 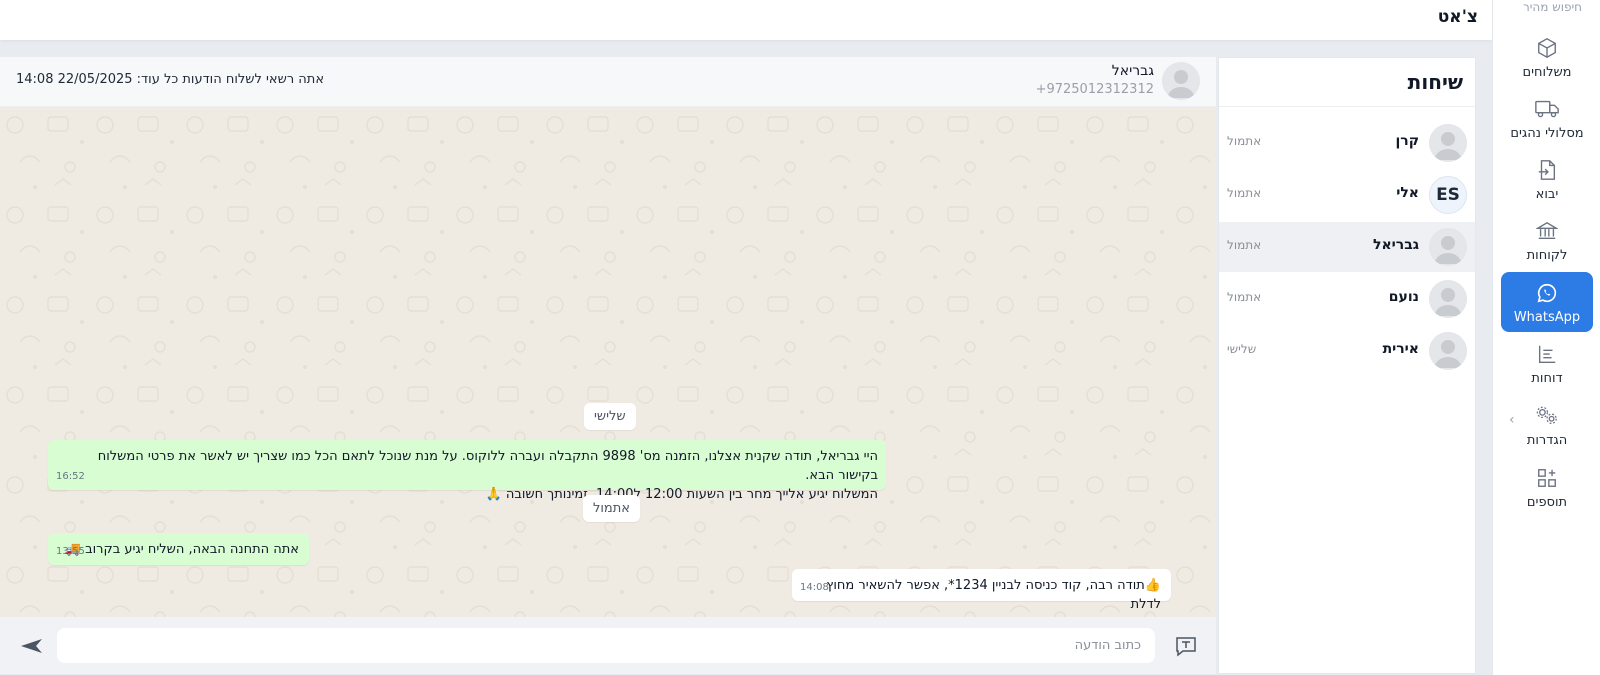 I want to click on nav-label: יבוא, so click(x=1547, y=194).